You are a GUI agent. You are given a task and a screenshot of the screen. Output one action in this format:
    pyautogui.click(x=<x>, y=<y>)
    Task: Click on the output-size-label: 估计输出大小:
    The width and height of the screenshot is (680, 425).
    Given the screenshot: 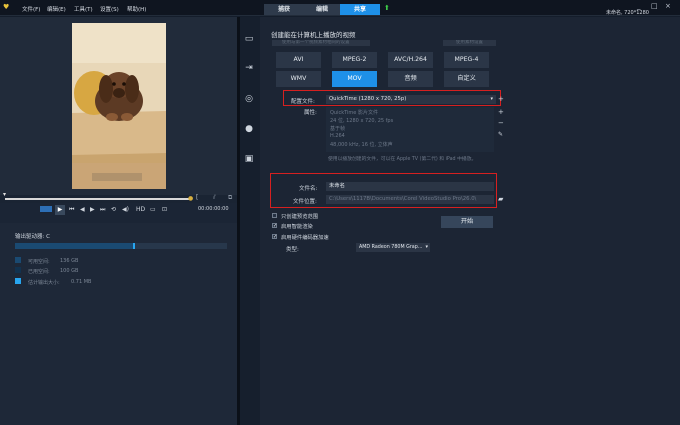 What is the action you would take?
    pyautogui.click(x=44, y=283)
    